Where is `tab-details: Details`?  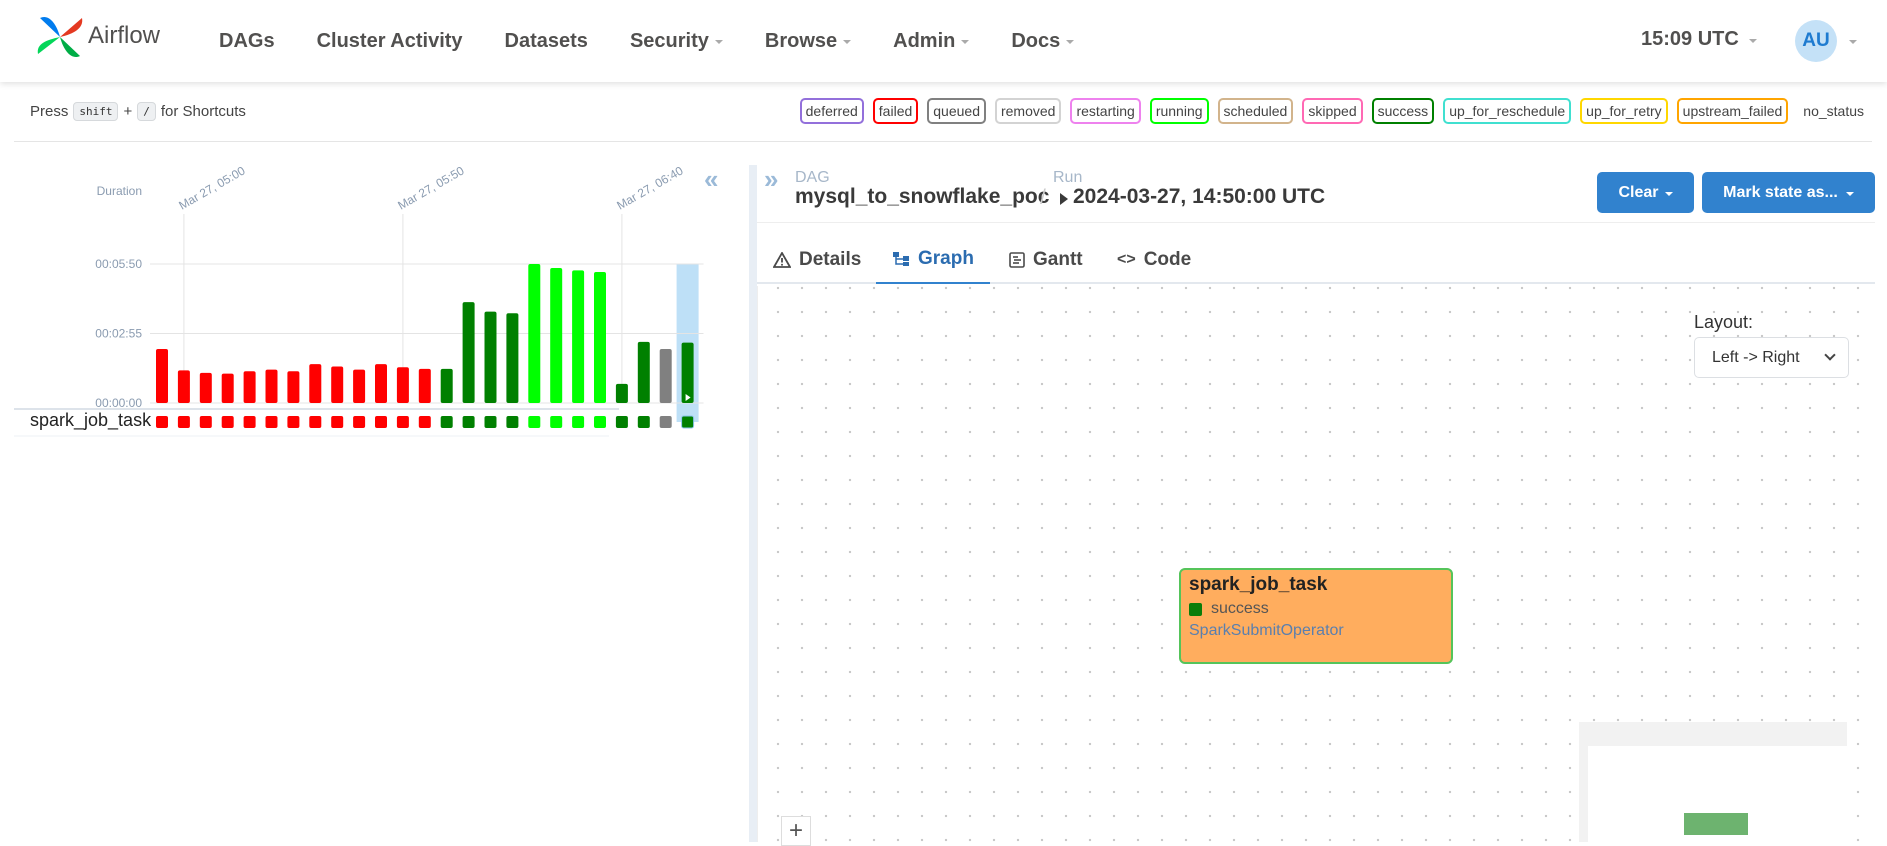 tab-details: Details is located at coordinates (817, 260).